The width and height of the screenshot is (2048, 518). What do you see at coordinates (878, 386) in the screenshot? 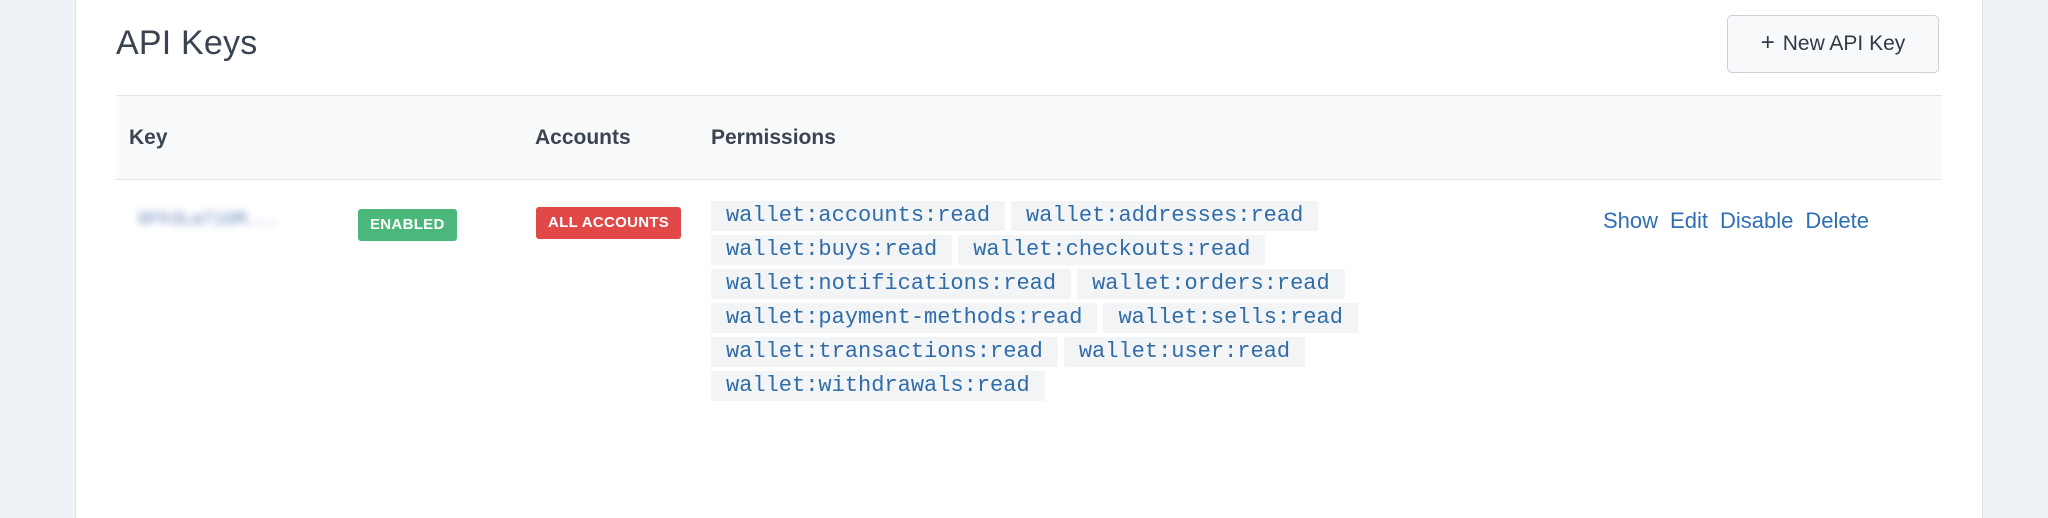
I see `permission-tag: wallet:withdrawals:read` at bounding box center [878, 386].